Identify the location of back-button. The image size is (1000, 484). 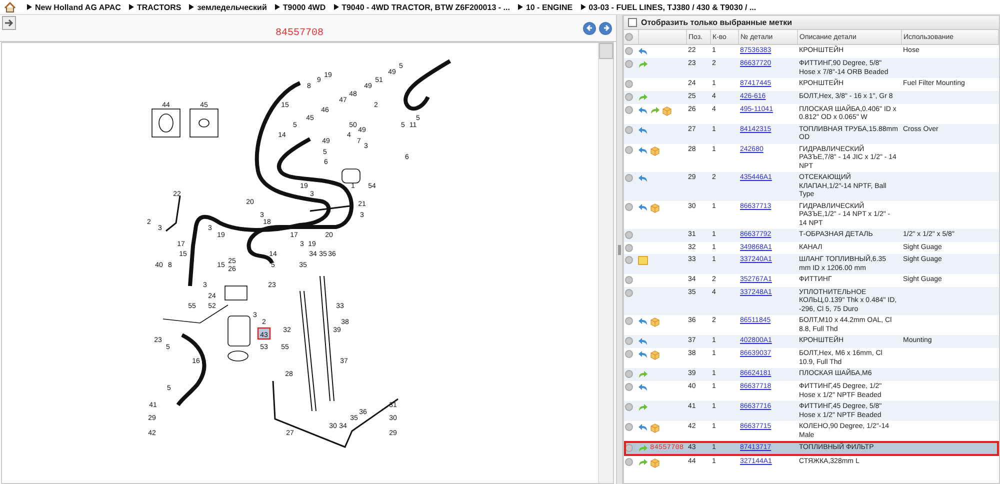
(589, 28).